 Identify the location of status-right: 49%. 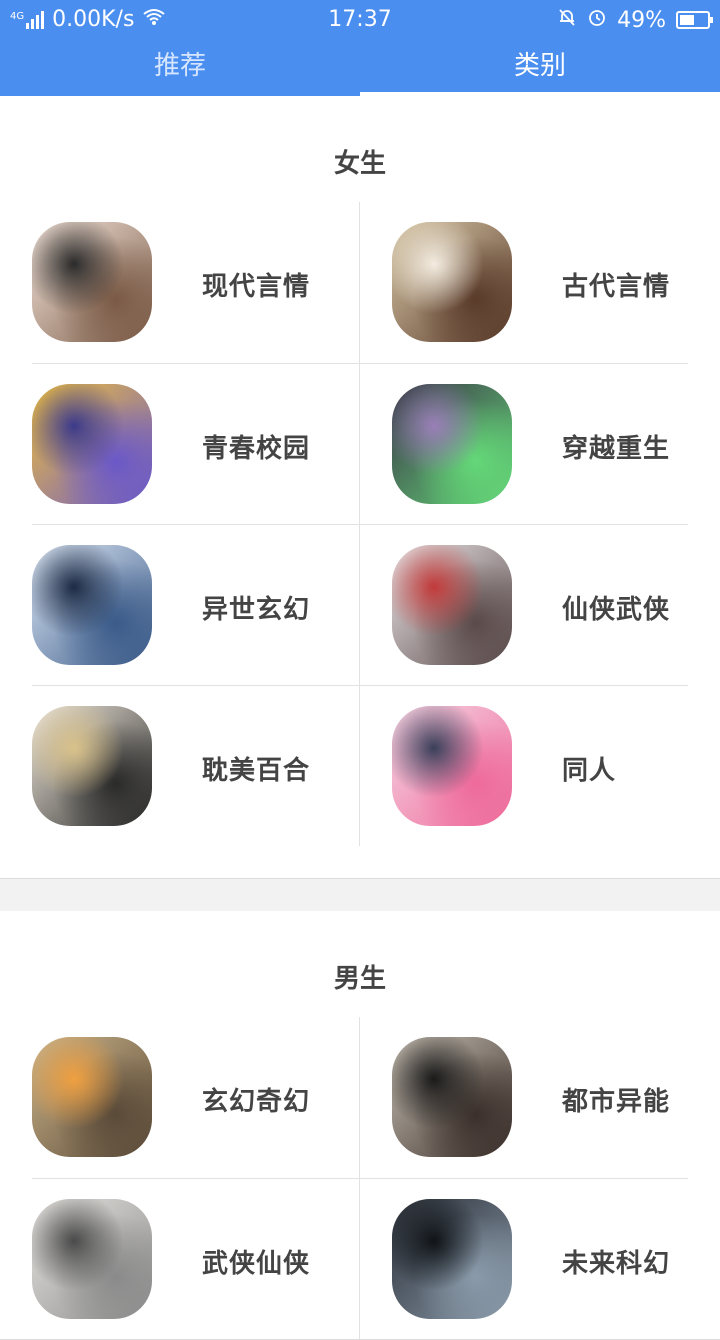
(635, 20).